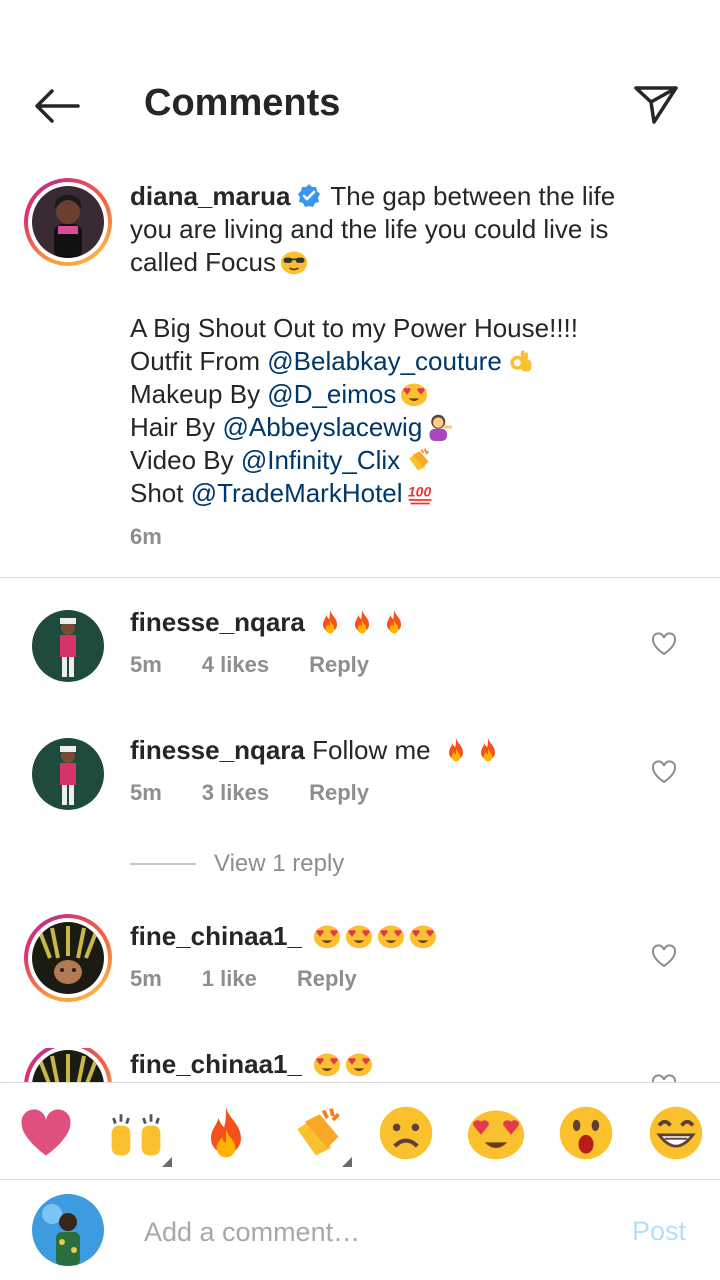  What do you see at coordinates (473, 196) in the screenshot?
I see `caption-line-1: The gap between the life` at bounding box center [473, 196].